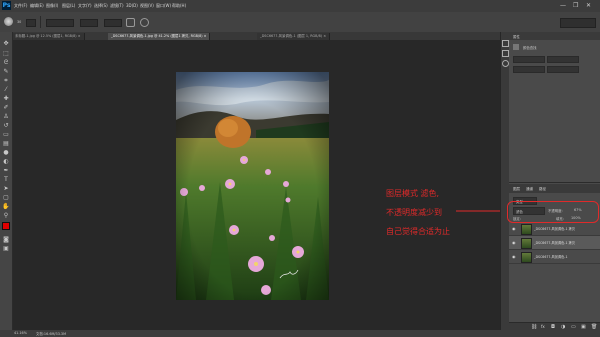 This screenshot has height=337, width=600. I want to click on eraser-tool-icon: ▭, so click(6, 135).